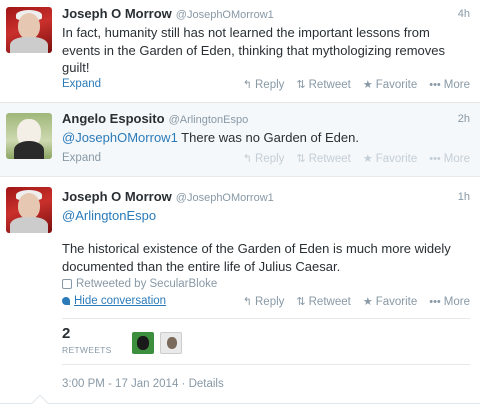  Describe the element at coordinates (66, 301) in the screenshot. I see `conversation-bubble-icon` at that location.